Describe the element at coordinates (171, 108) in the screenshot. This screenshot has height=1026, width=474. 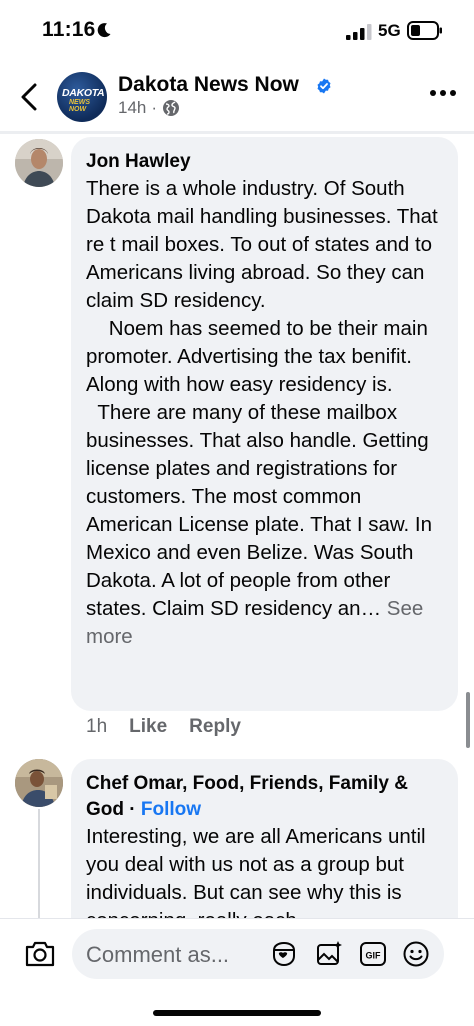
I see `globe-icon` at that location.